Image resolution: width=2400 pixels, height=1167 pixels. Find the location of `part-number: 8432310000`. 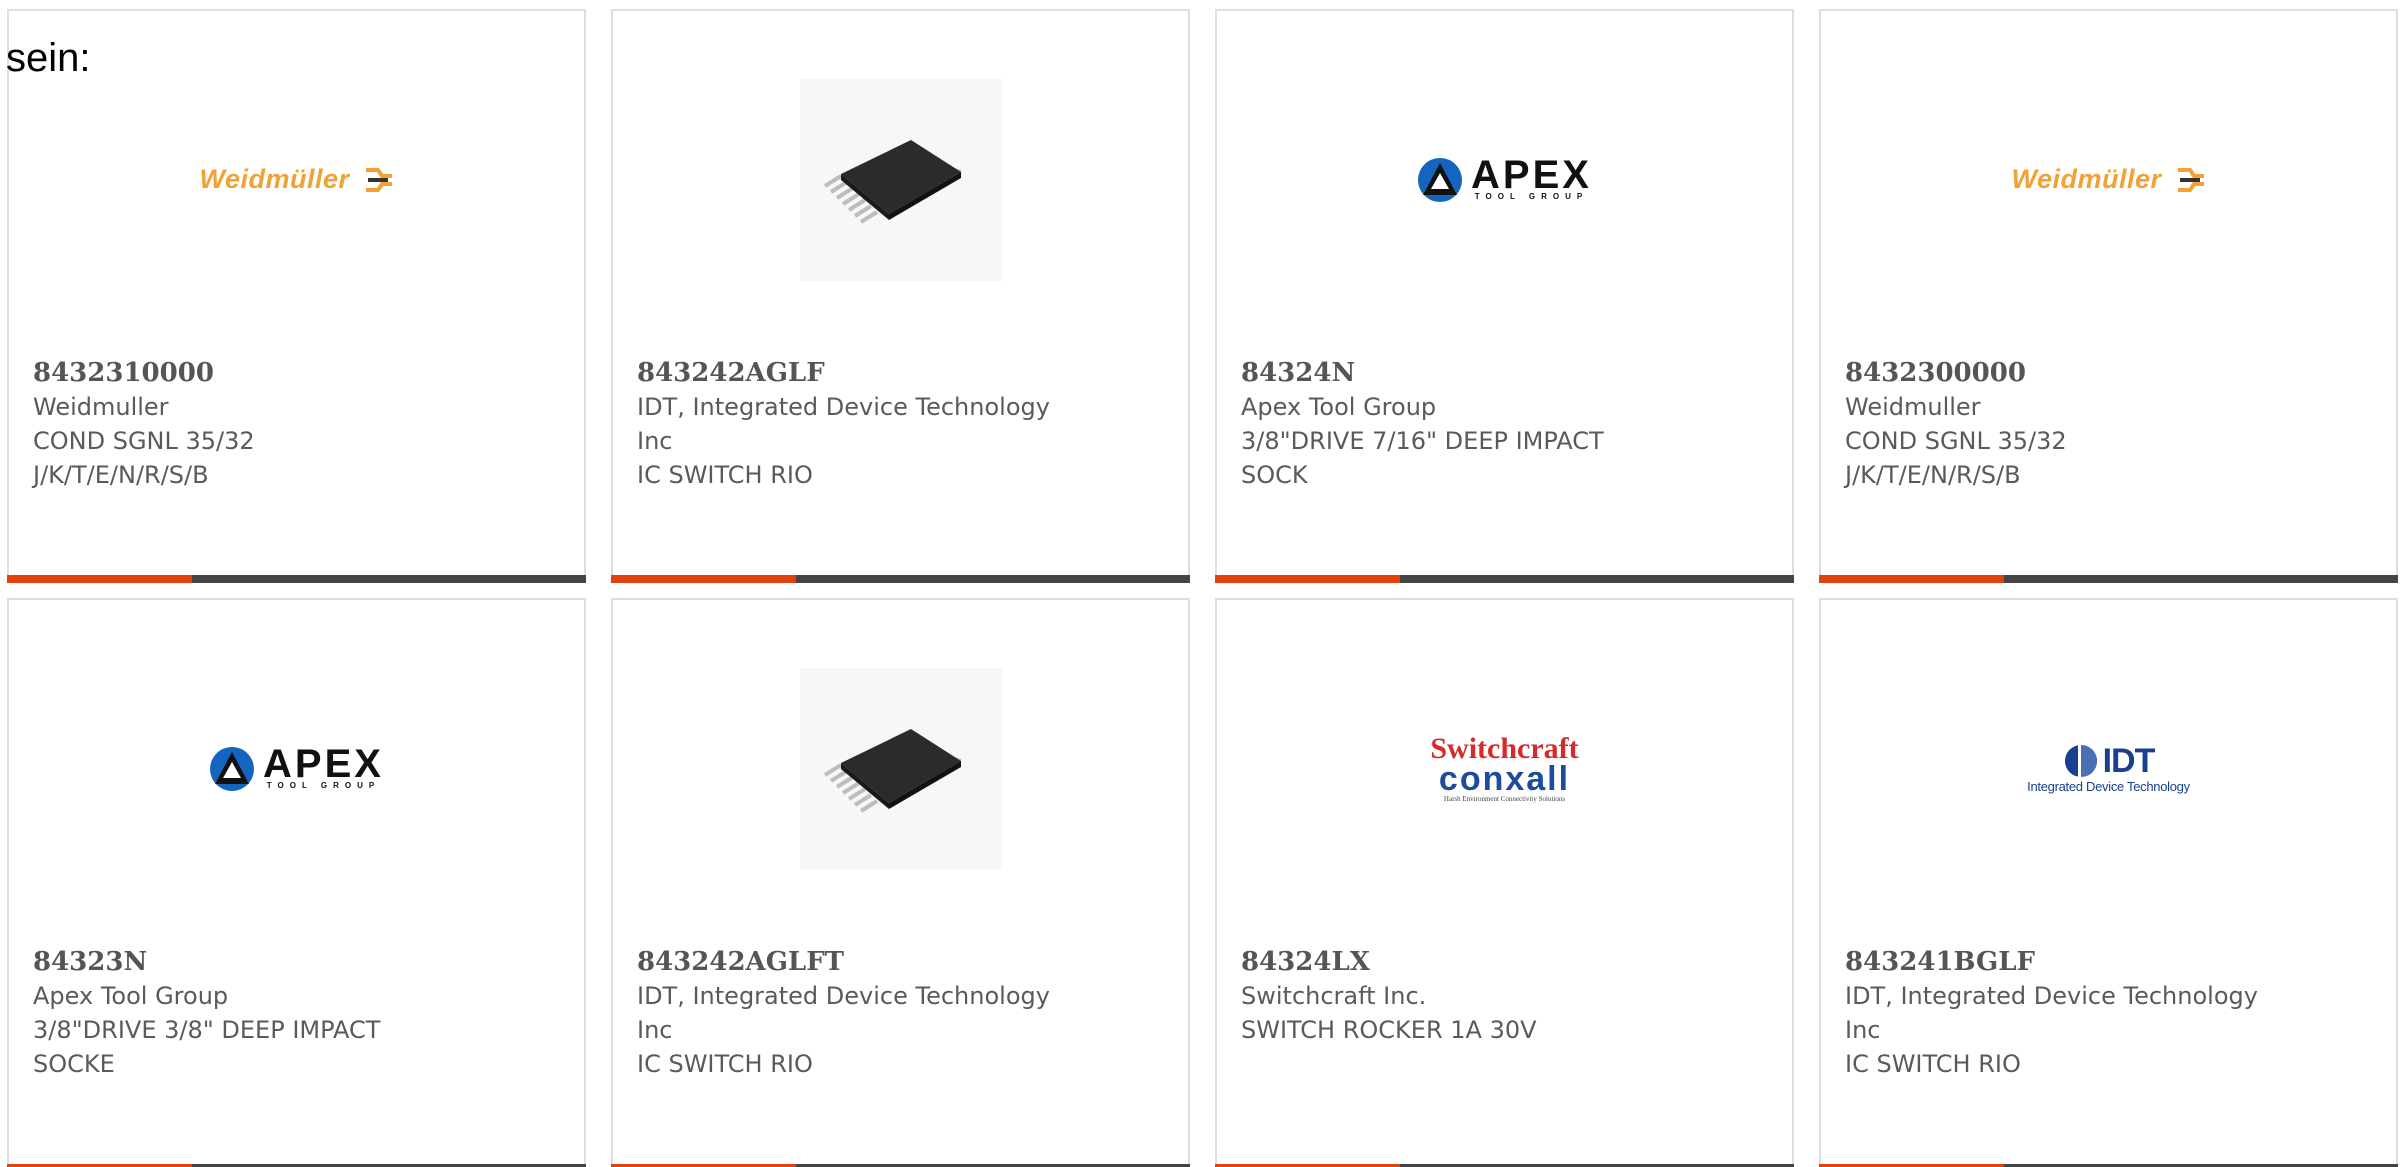

part-number: 8432310000 is located at coordinates (298, 373).